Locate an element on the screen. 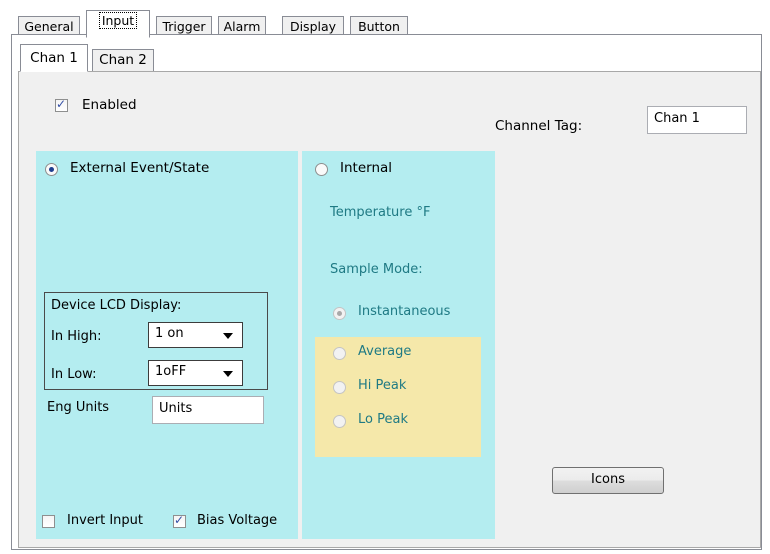 The height and width of the screenshot is (554, 770). tab-input: Input is located at coordinates (118, 24).